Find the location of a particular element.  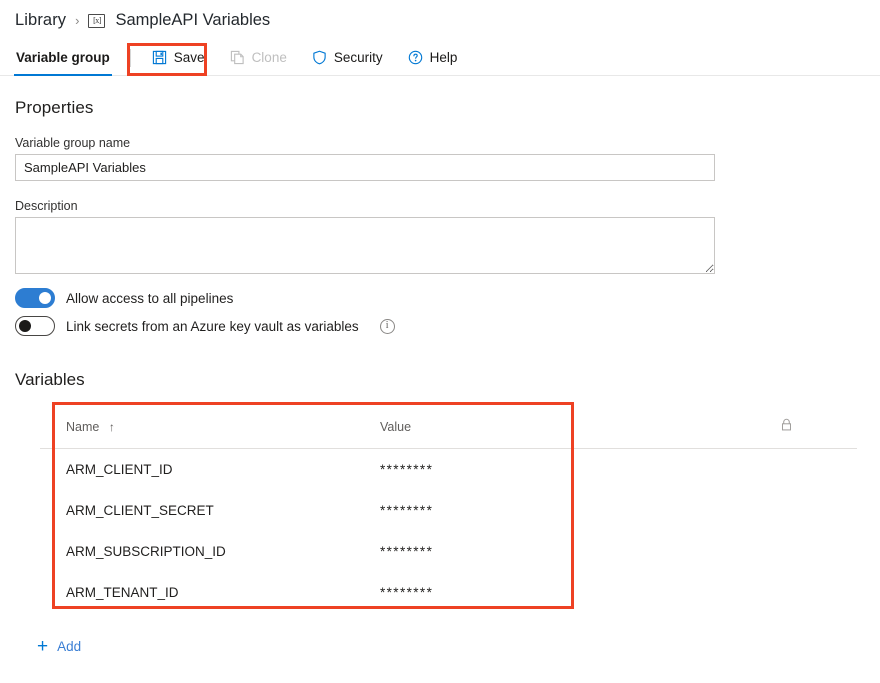

table-row: ARM_SUBSCRIPTION_ID ******** is located at coordinates (448, 551).